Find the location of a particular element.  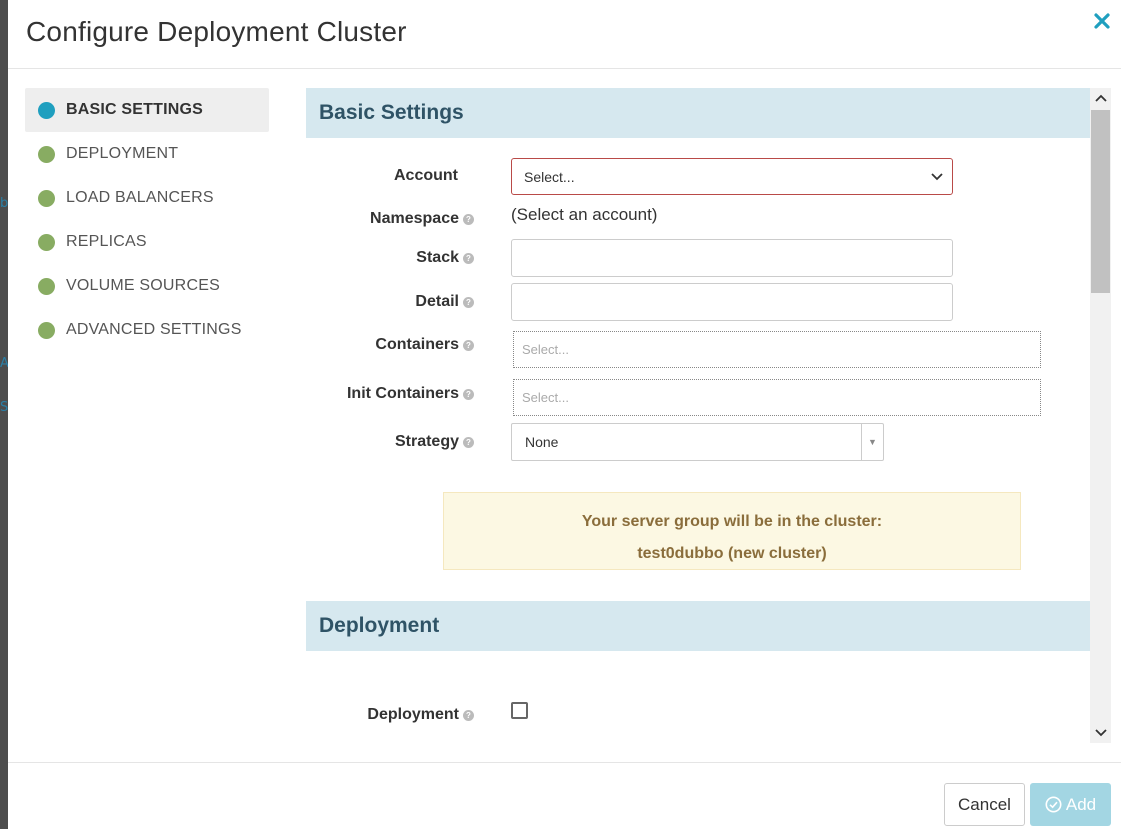

sidebar-item-label: BASIC SETTINGS is located at coordinates (135, 109).